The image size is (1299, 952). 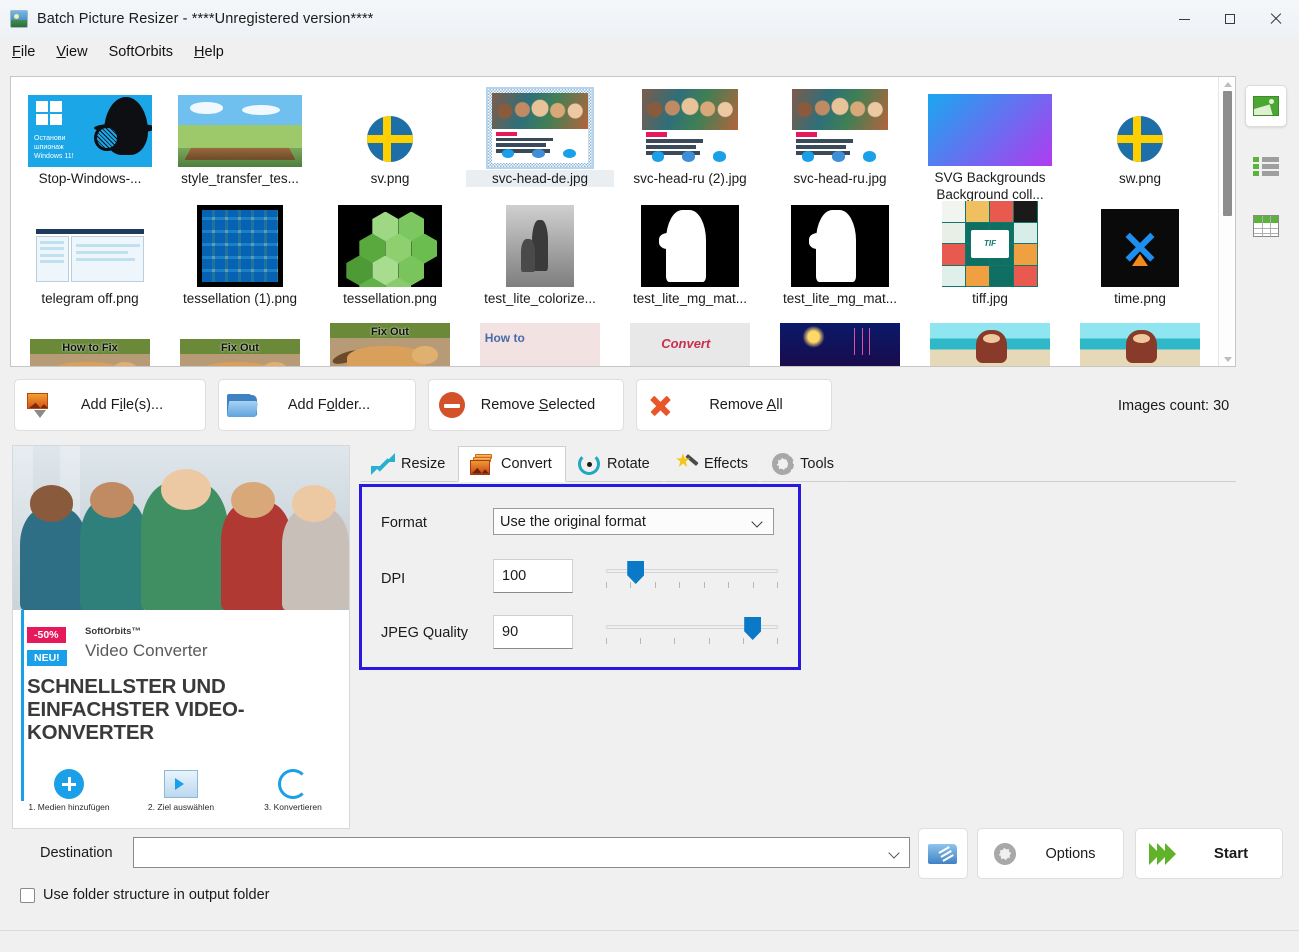 I want to click on thumbnail-item: sv.png, so click(x=390, y=143).